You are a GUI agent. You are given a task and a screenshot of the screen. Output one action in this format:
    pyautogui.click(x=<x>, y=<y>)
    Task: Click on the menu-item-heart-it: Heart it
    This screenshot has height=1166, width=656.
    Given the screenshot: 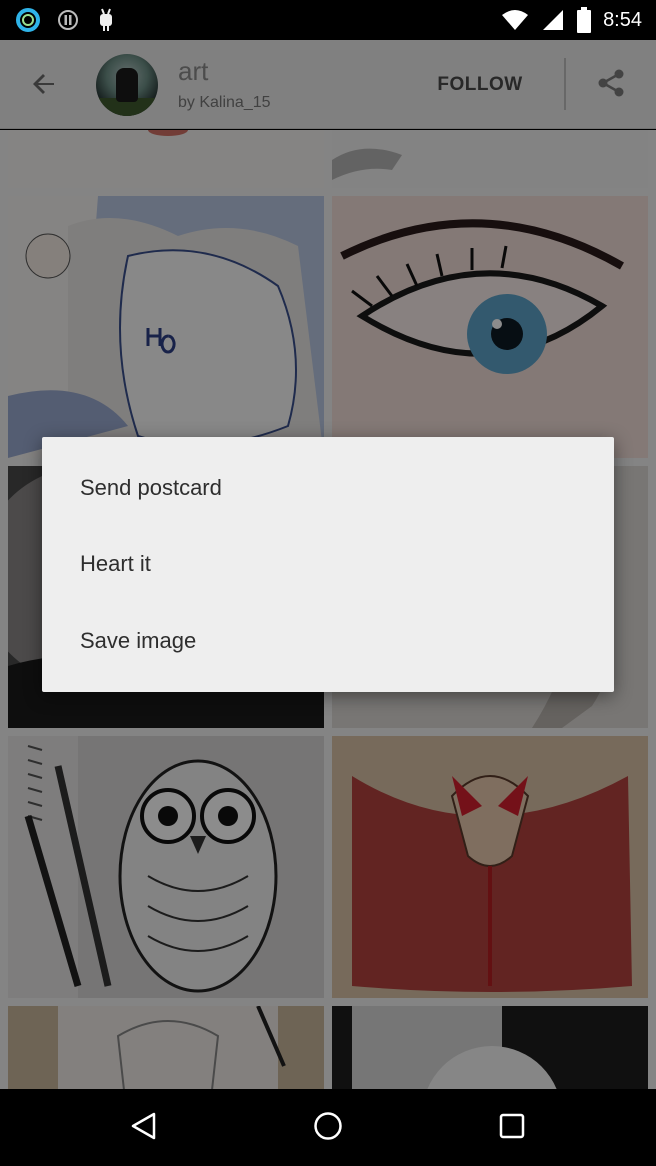 What is the action you would take?
    pyautogui.click(x=328, y=564)
    